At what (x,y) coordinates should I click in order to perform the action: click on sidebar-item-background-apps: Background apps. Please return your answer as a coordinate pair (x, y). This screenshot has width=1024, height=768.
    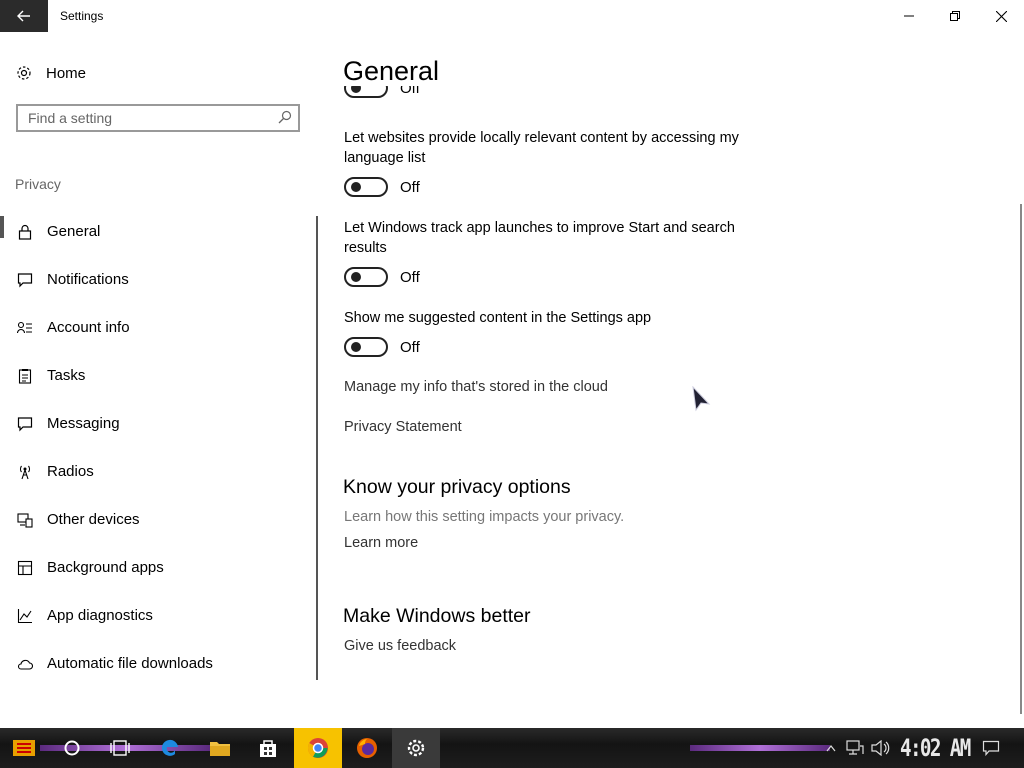
    Looking at the image, I should click on (158, 568).